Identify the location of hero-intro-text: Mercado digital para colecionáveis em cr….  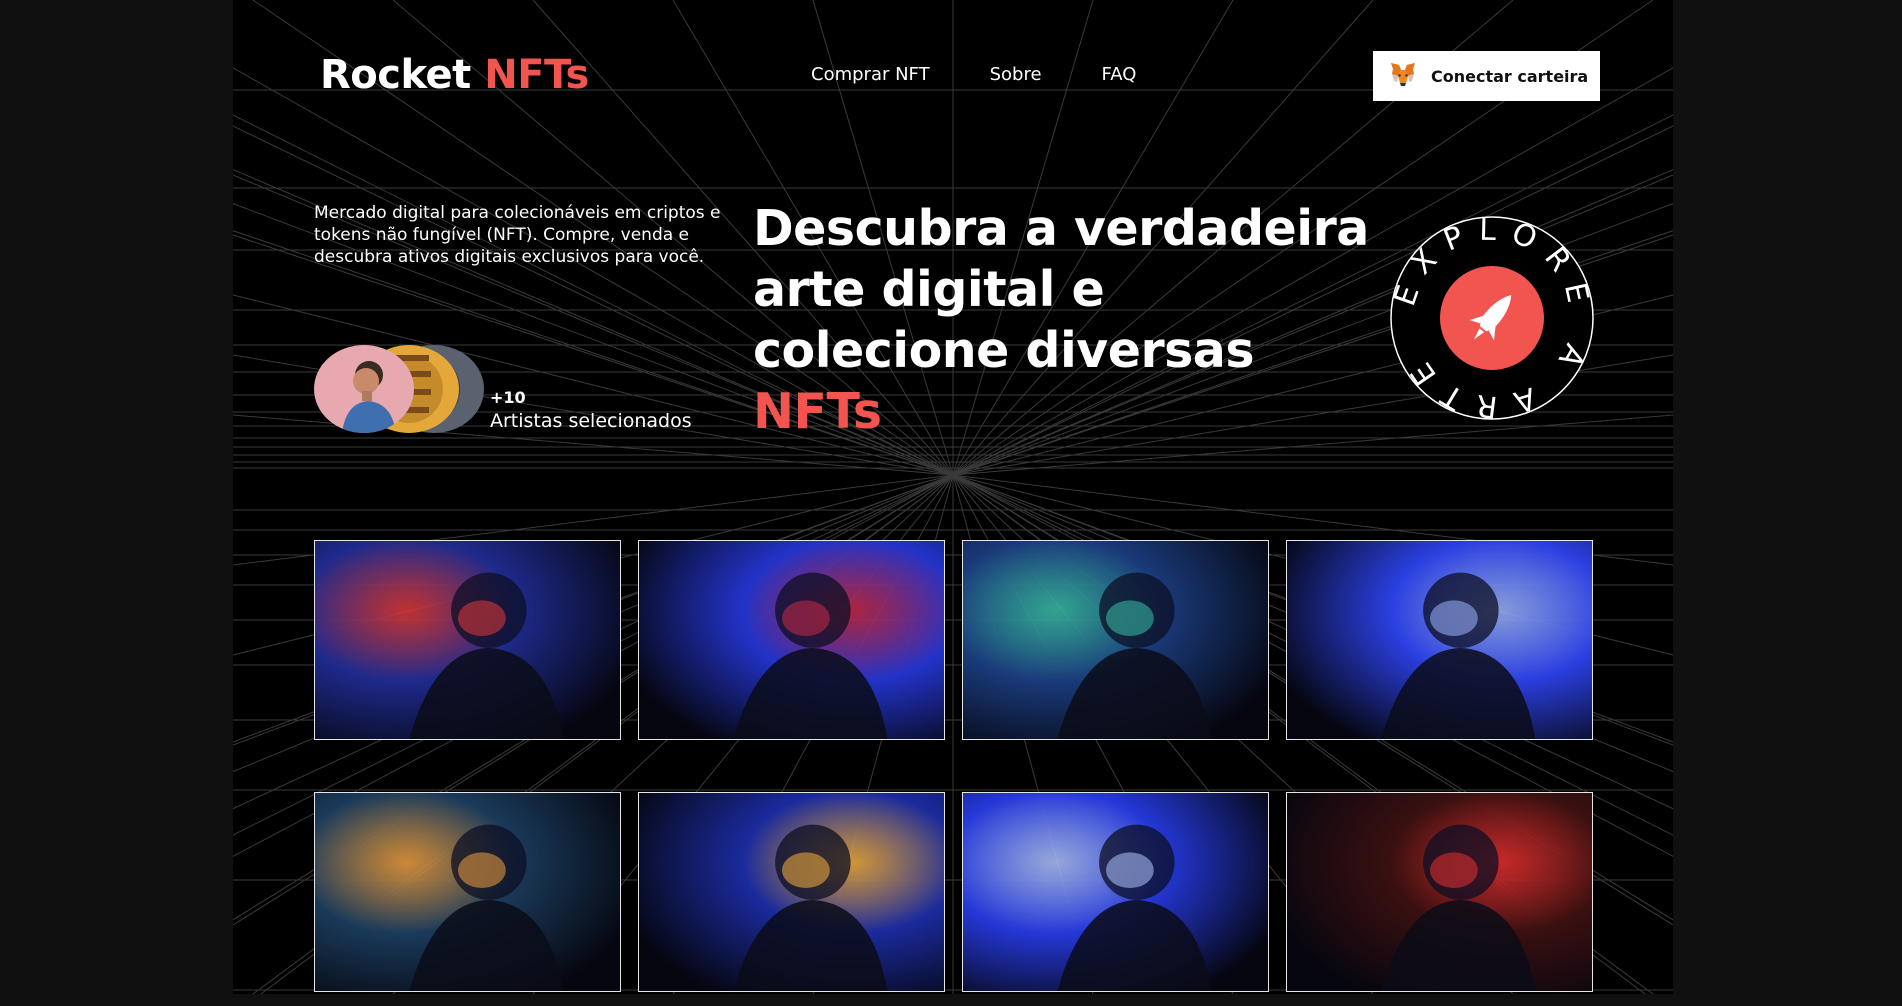
(517, 235).